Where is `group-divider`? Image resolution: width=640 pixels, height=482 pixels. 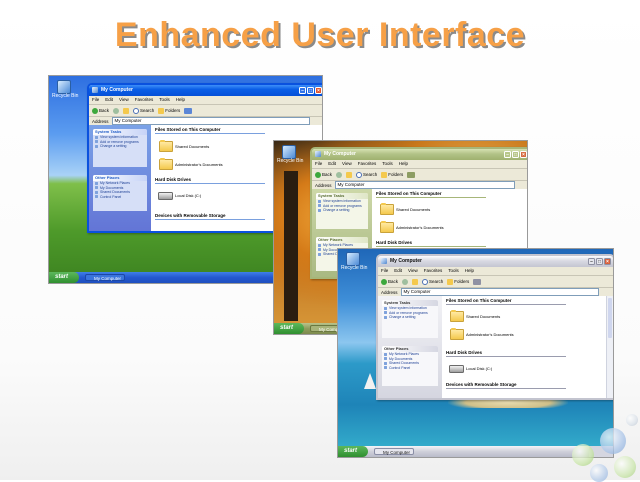 group-divider is located at coordinates (506, 388).